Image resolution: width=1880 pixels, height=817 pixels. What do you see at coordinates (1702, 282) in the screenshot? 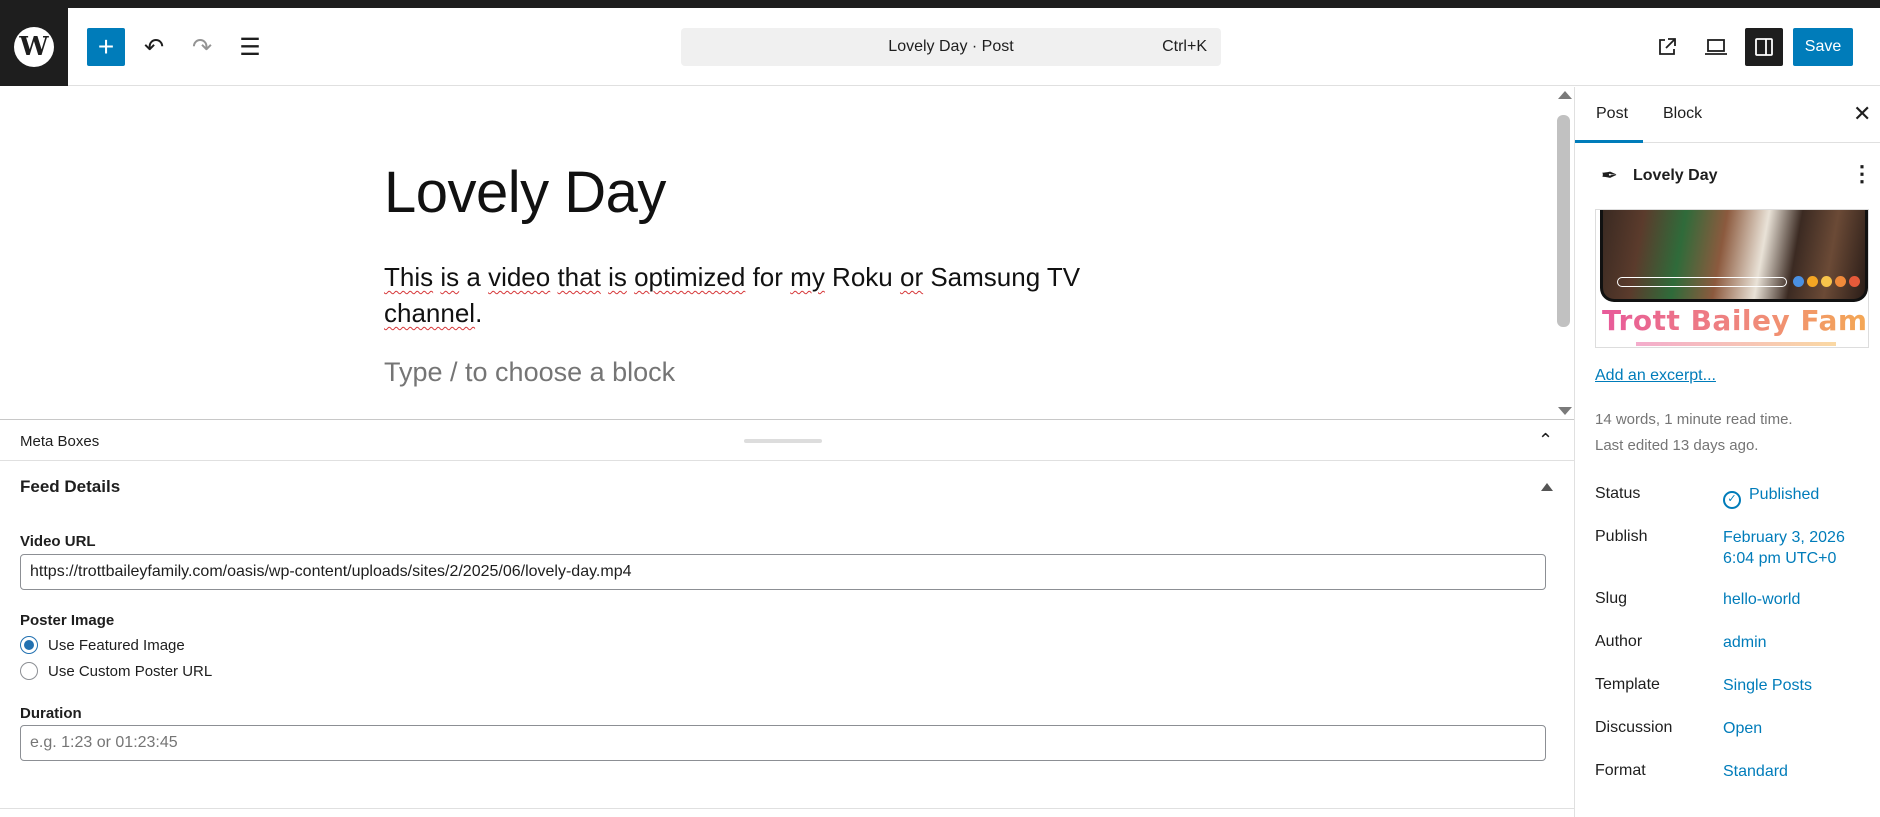
I see `video-progress-bar` at bounding box center [1702, 282].